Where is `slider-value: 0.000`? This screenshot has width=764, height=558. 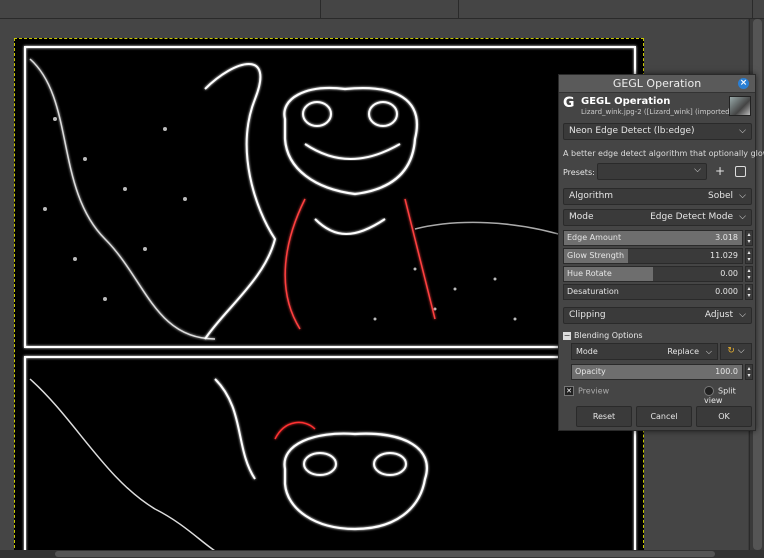
slider-value: 0.000 is located at coordinates (726, 291).